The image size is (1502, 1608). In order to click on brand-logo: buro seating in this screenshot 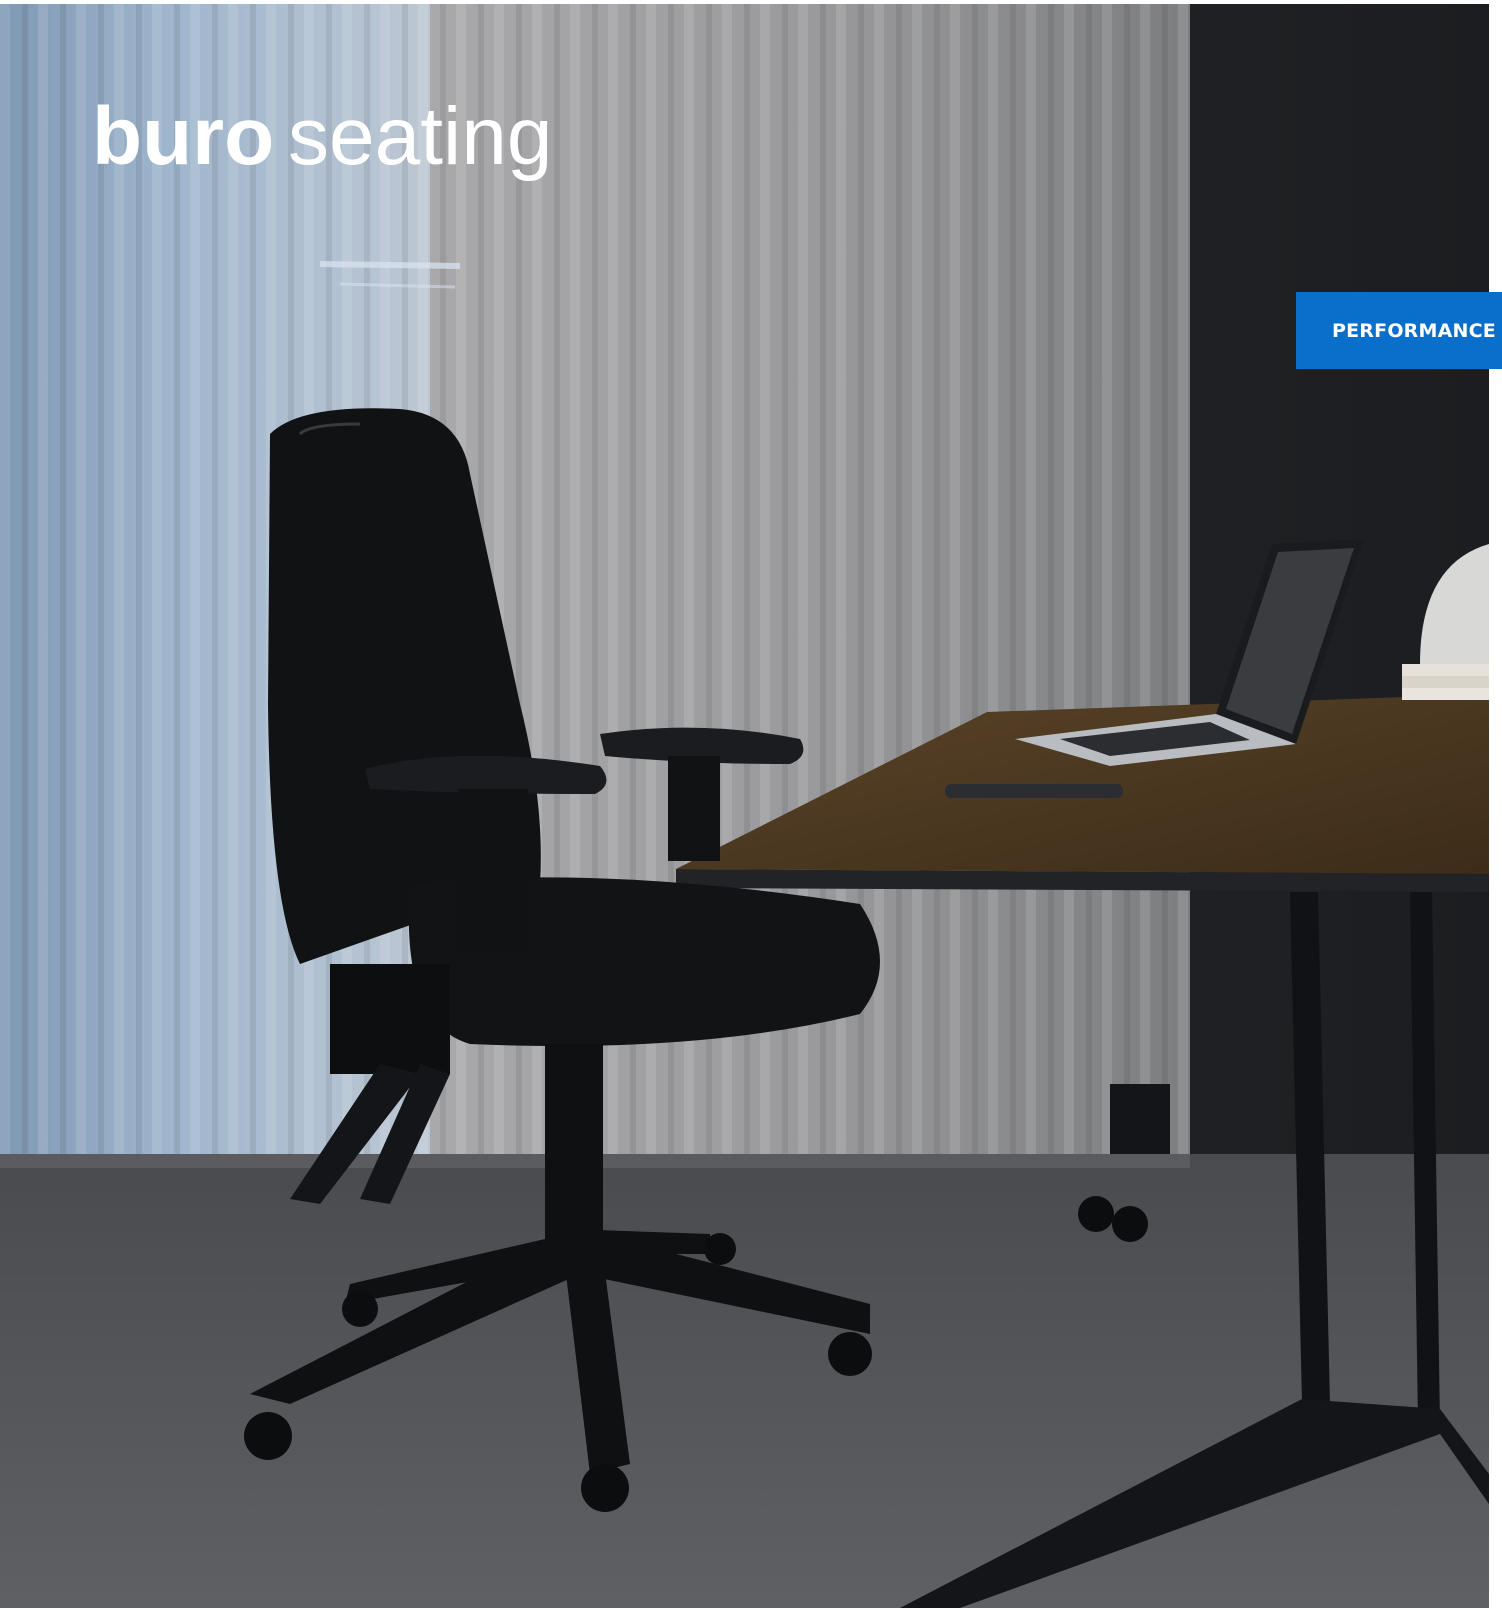, I will do `click(332, 136)`.